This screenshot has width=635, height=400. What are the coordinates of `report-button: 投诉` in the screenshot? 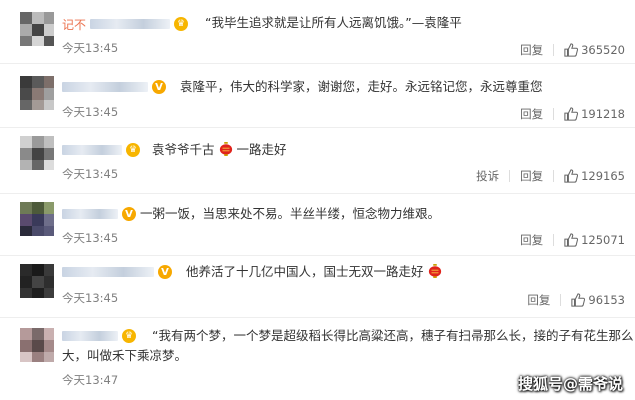 It's located at (487, 176).